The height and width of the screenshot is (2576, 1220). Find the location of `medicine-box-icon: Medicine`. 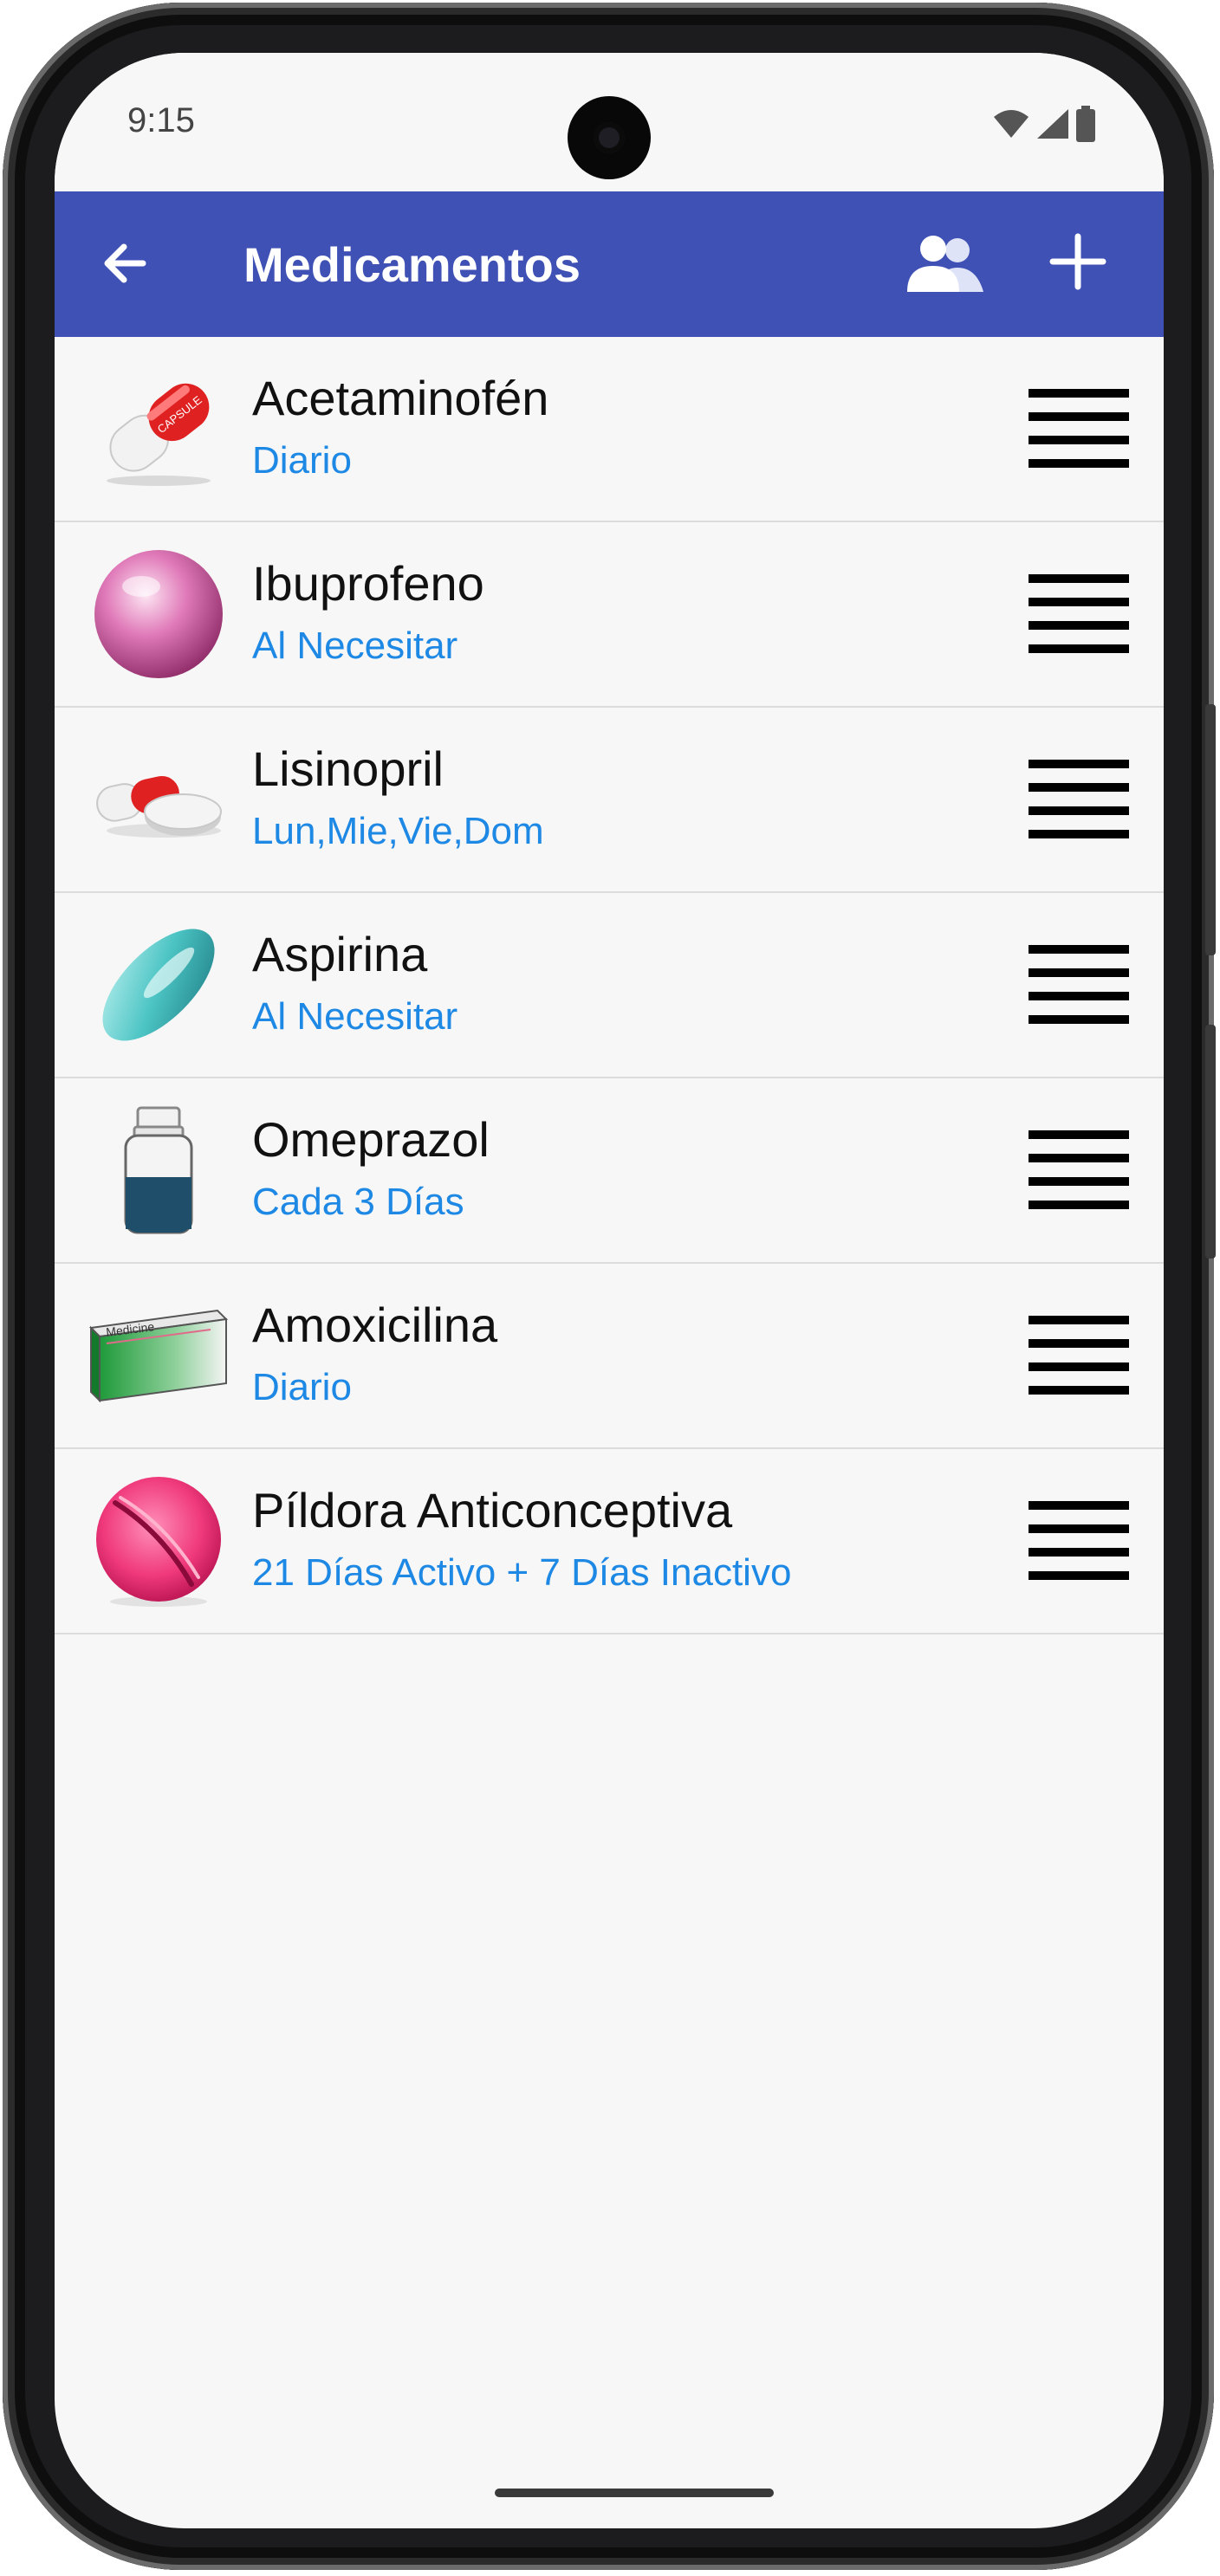

medicine-box-icon: Medicine is located at coordinates (158, 1356).